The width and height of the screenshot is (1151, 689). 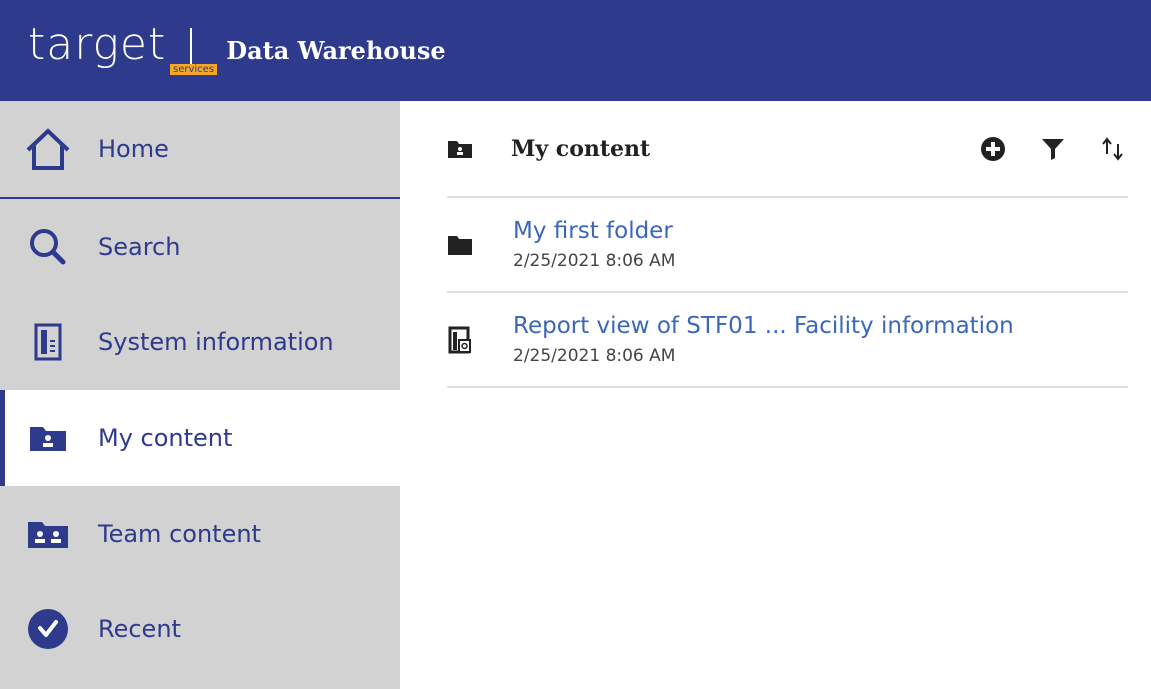 I want to click on sidebar-item-recent: Recent, so click(x=200, y=629).